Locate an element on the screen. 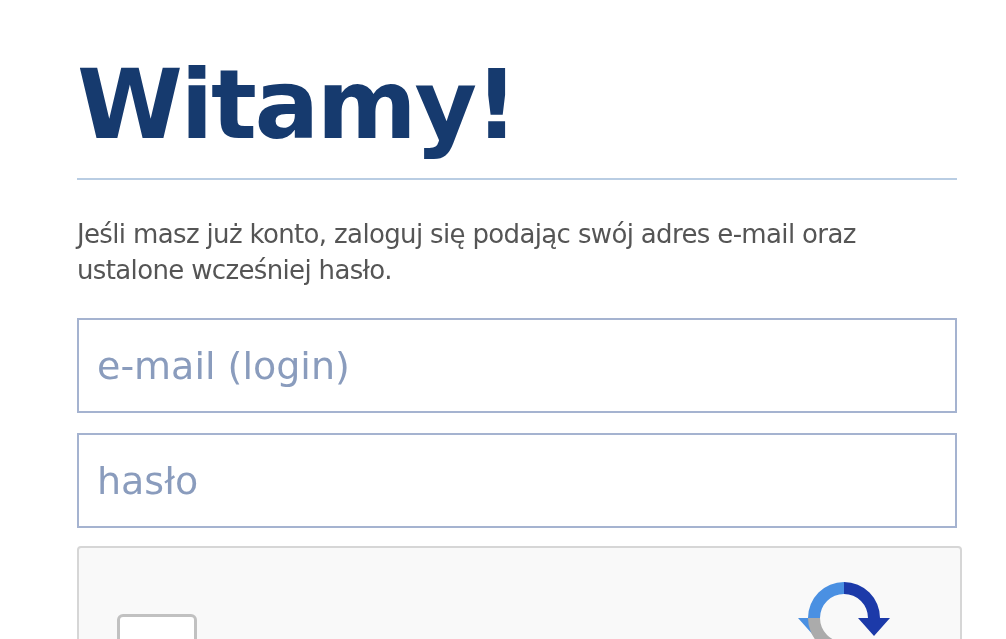 This screenshot has width=1006, height=639. email-field: e-mail (login) is located at coordinates (517, 365).